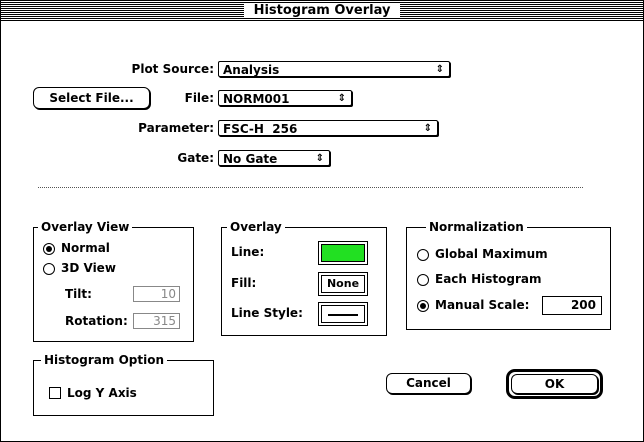 The image size is (644, 442). Describe the element at coordinates (423, 255) in the screenshot. I see `global-maximum-radio` at that location.